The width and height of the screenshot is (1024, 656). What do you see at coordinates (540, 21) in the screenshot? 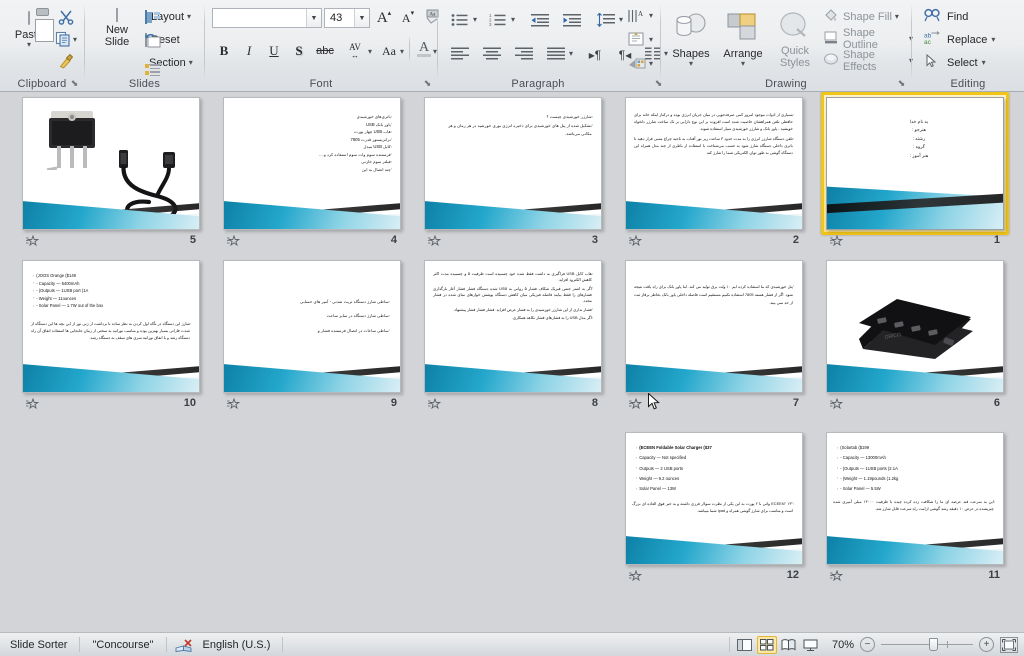
I see `decrease-indent-button` at bounding box center [540, 21].